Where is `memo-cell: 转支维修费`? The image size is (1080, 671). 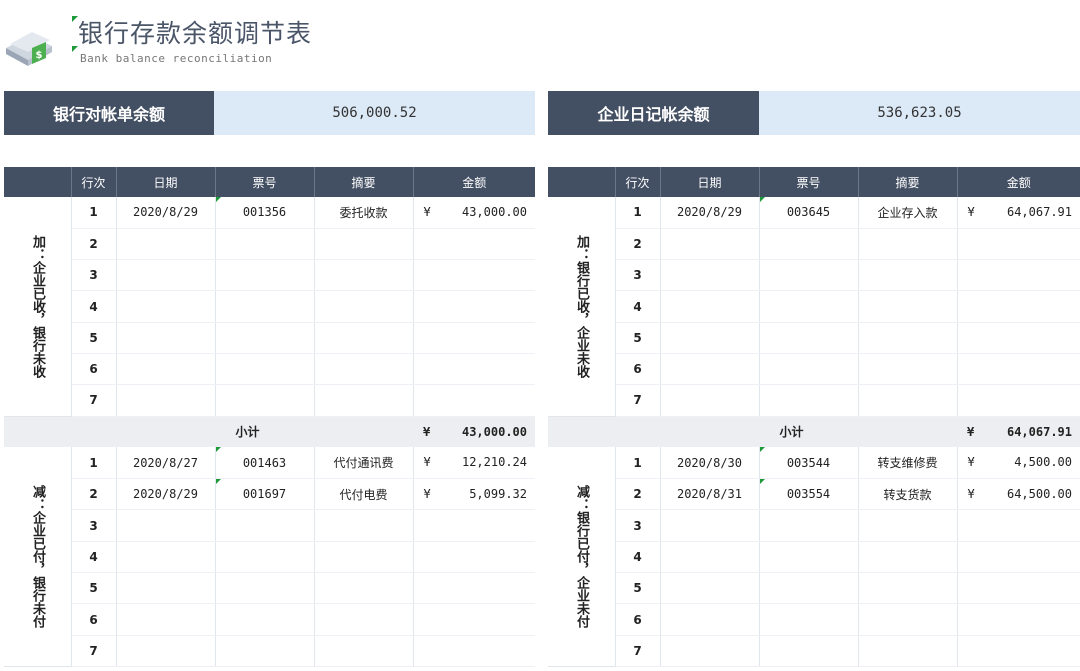
memo-cell: 转支维修费 is located at coordinates (908, 463).